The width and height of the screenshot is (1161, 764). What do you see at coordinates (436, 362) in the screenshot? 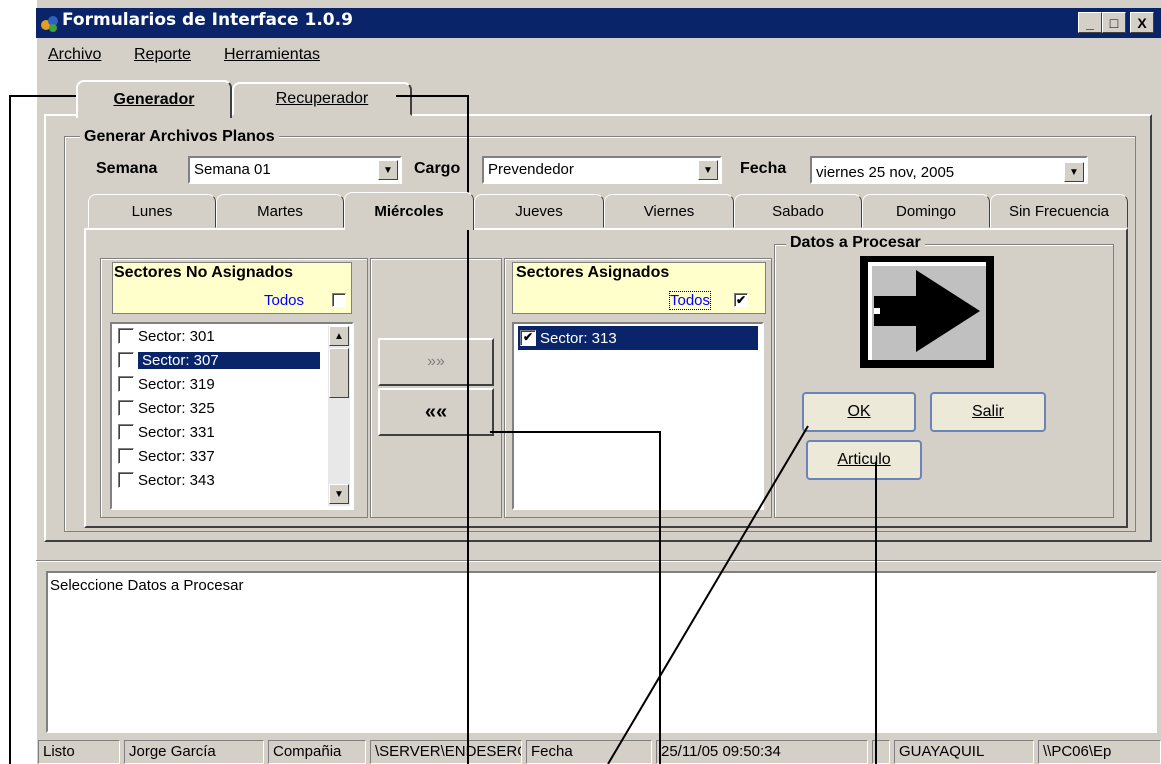
I see `add-sector-button: »»` at bounding box center [436, 362].